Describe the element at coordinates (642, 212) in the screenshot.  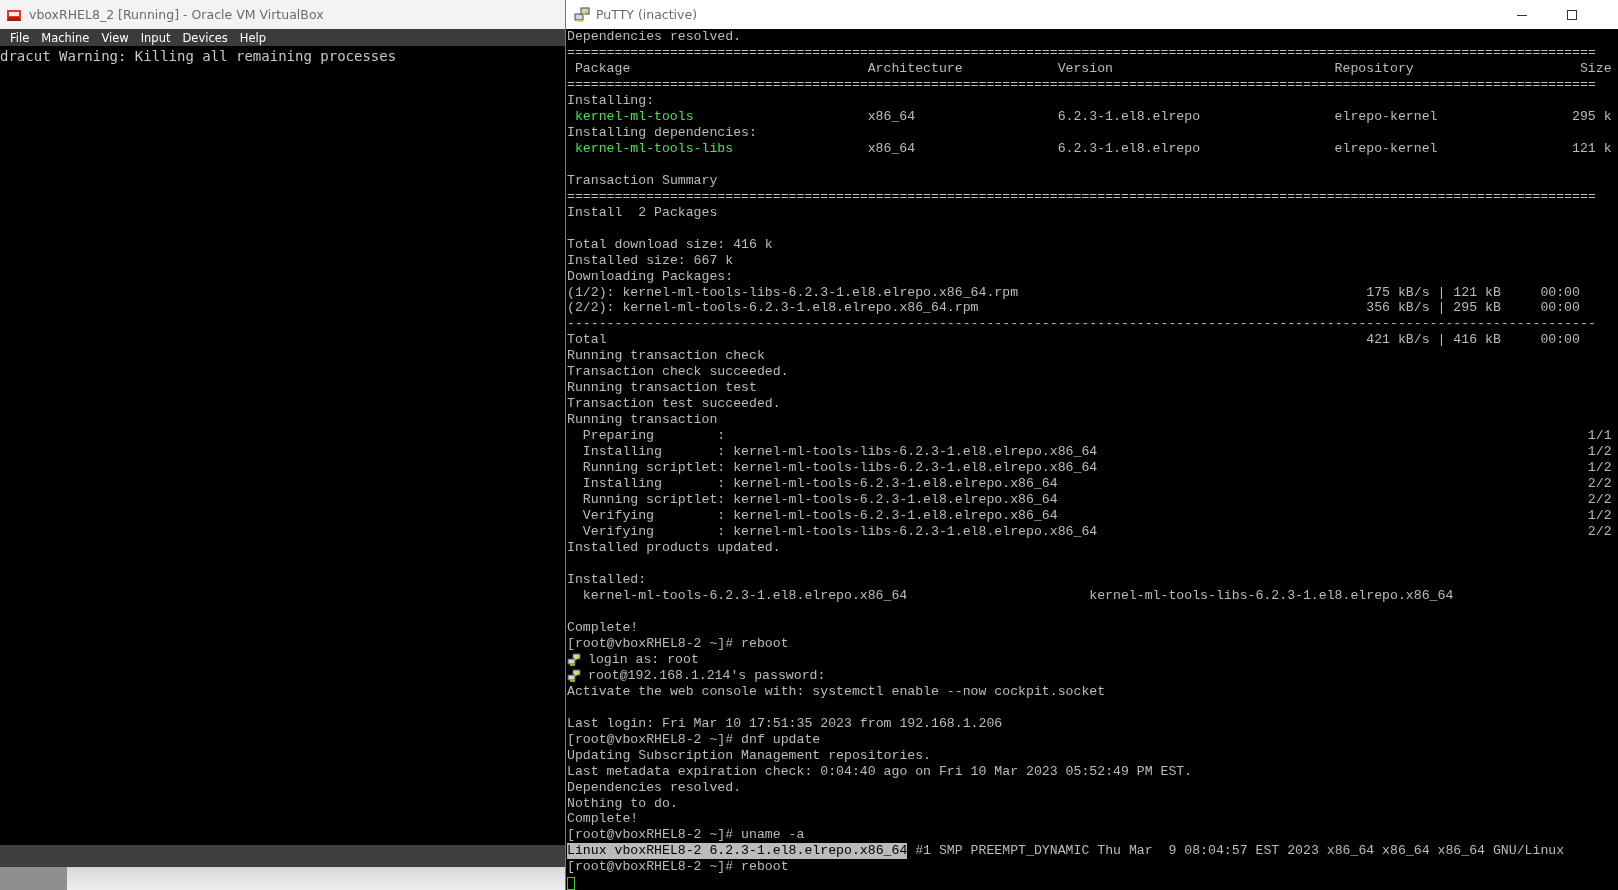
I see `terminal-line: Install 2 Packages` at that location.